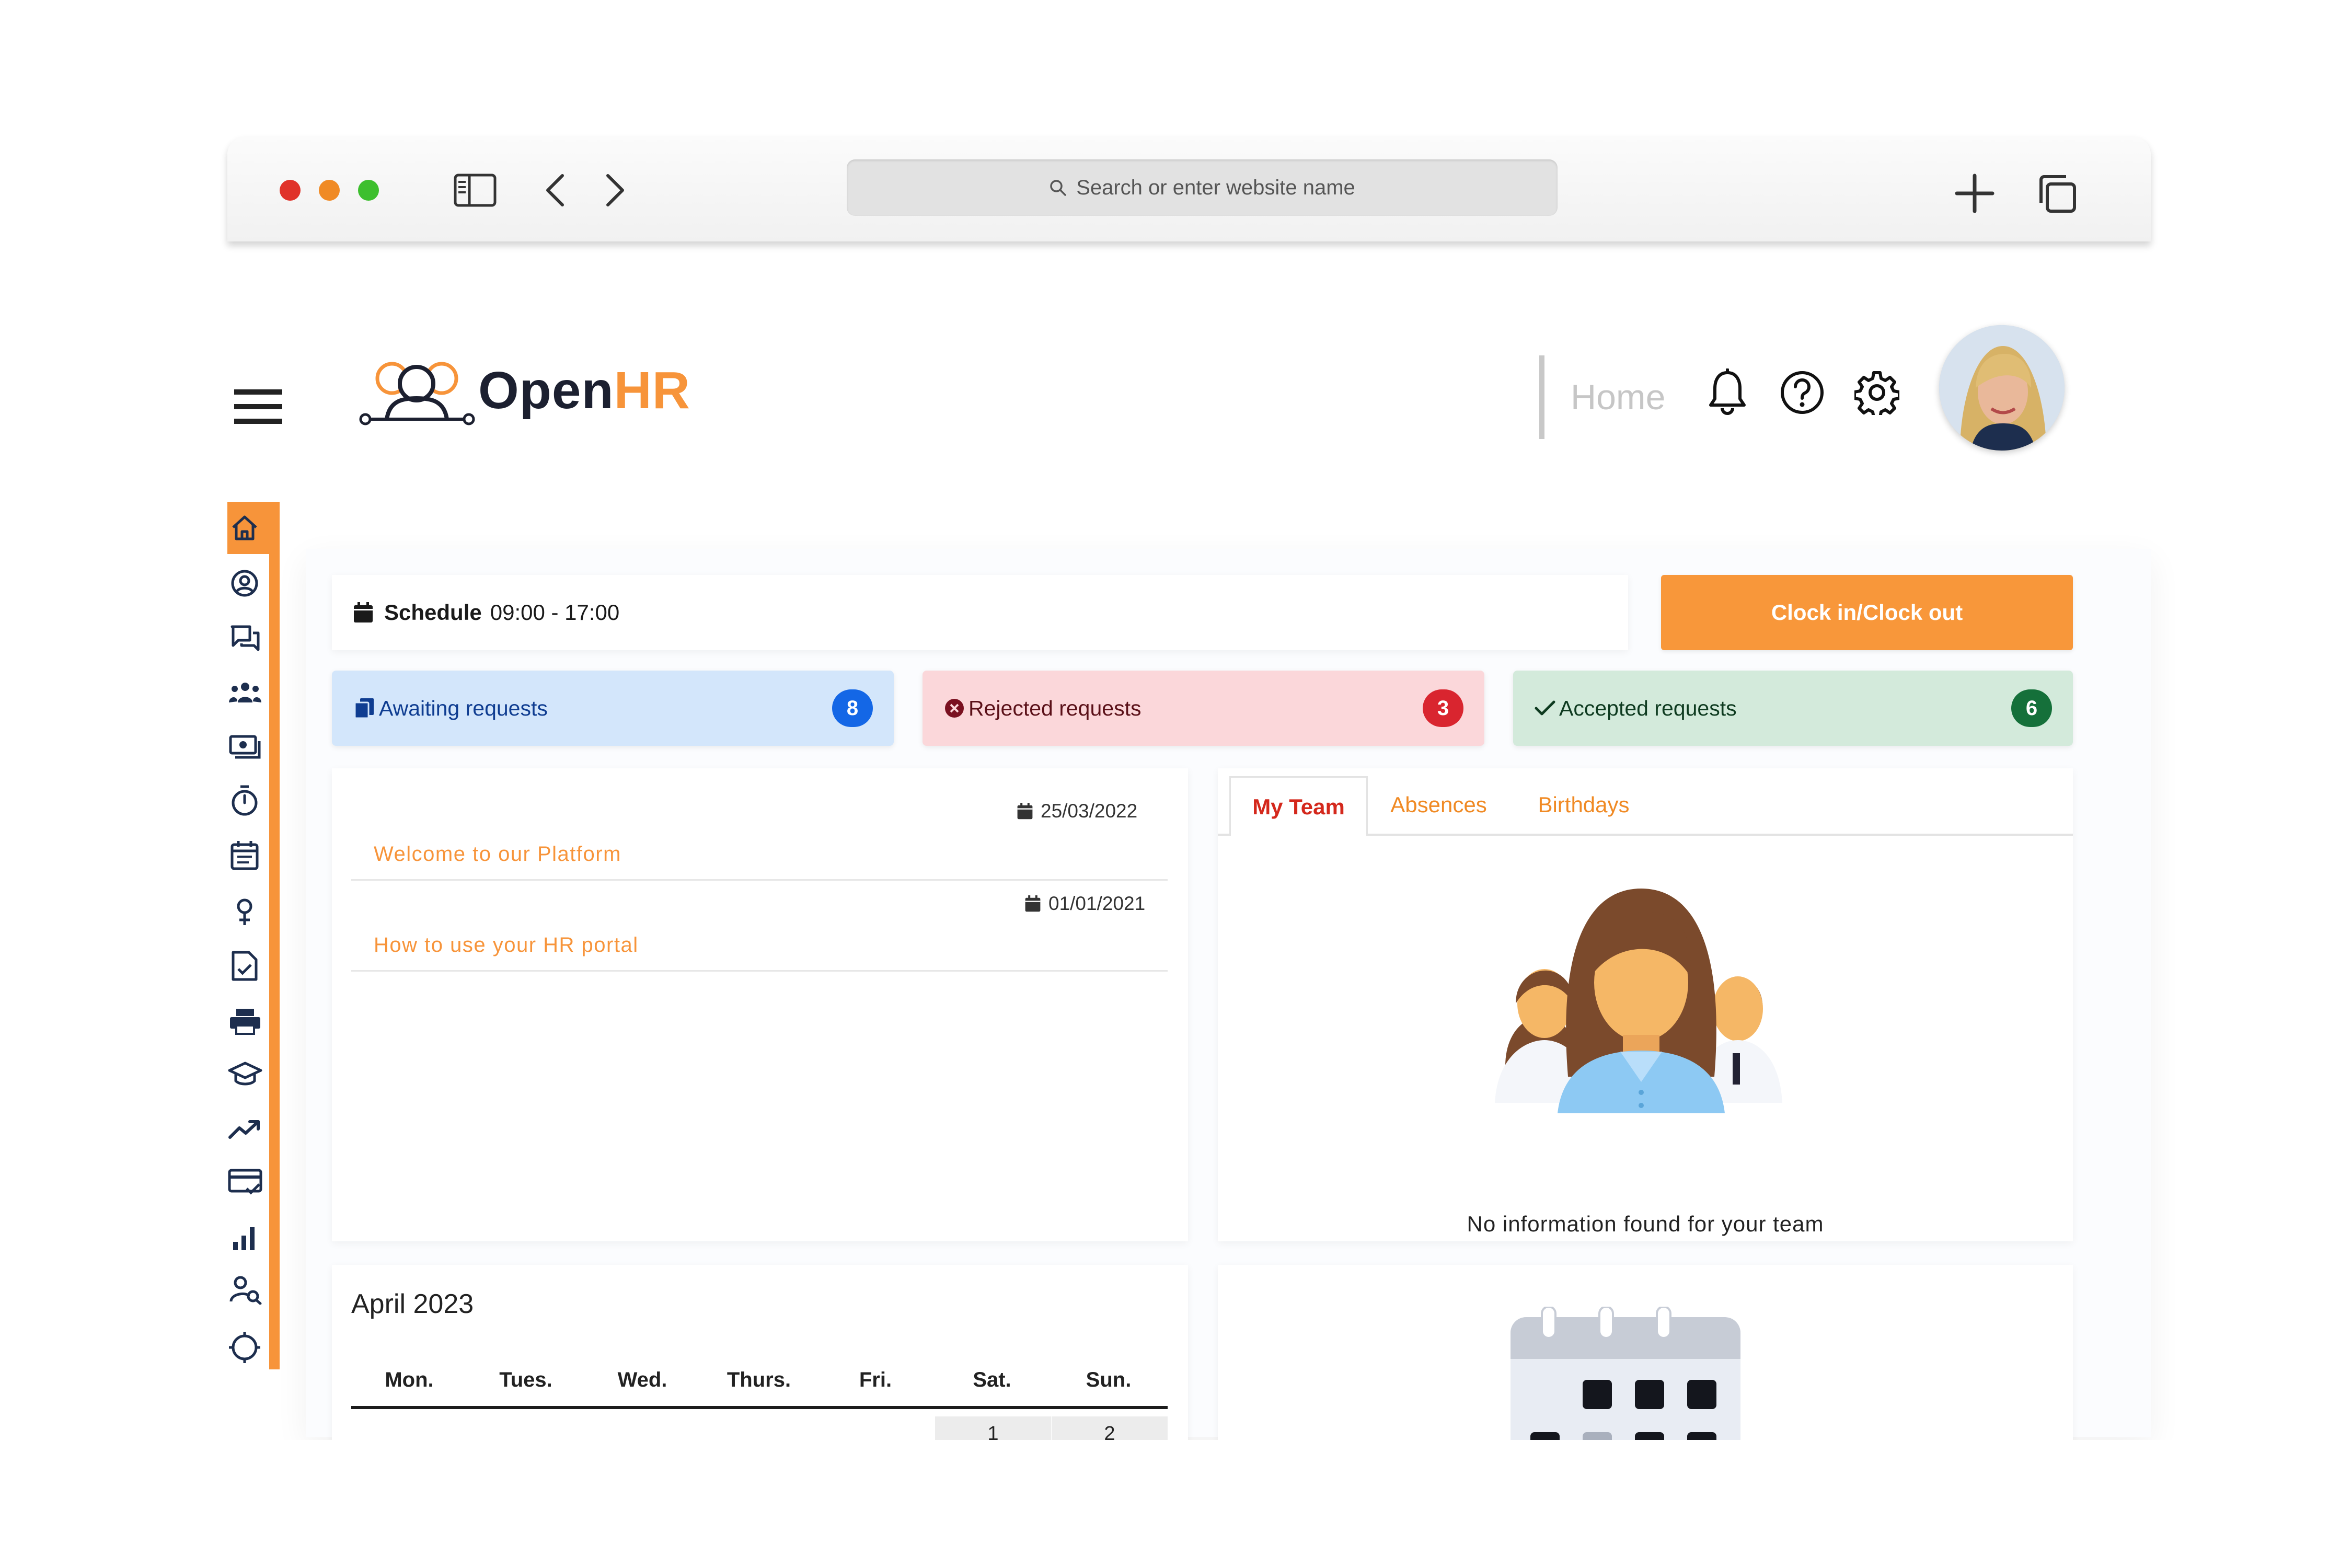 Image resolution: width=2352 pixels, height=1568 pixels. Describe the element at coordinates (245, 1021) in the screenshot. I see `printer-icon` at that location.